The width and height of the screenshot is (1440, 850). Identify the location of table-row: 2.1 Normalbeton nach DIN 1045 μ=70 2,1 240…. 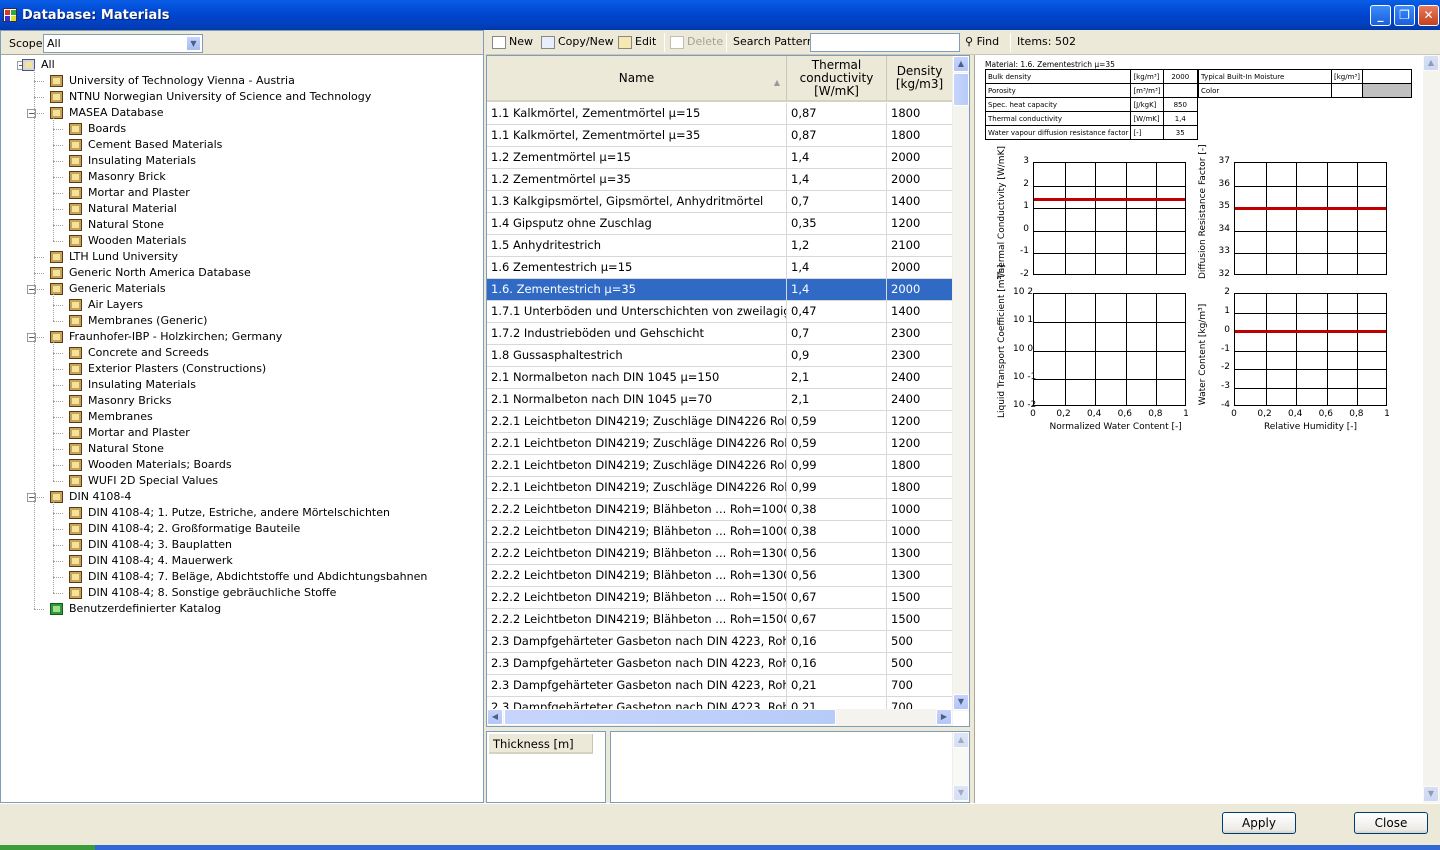
(720, 400).